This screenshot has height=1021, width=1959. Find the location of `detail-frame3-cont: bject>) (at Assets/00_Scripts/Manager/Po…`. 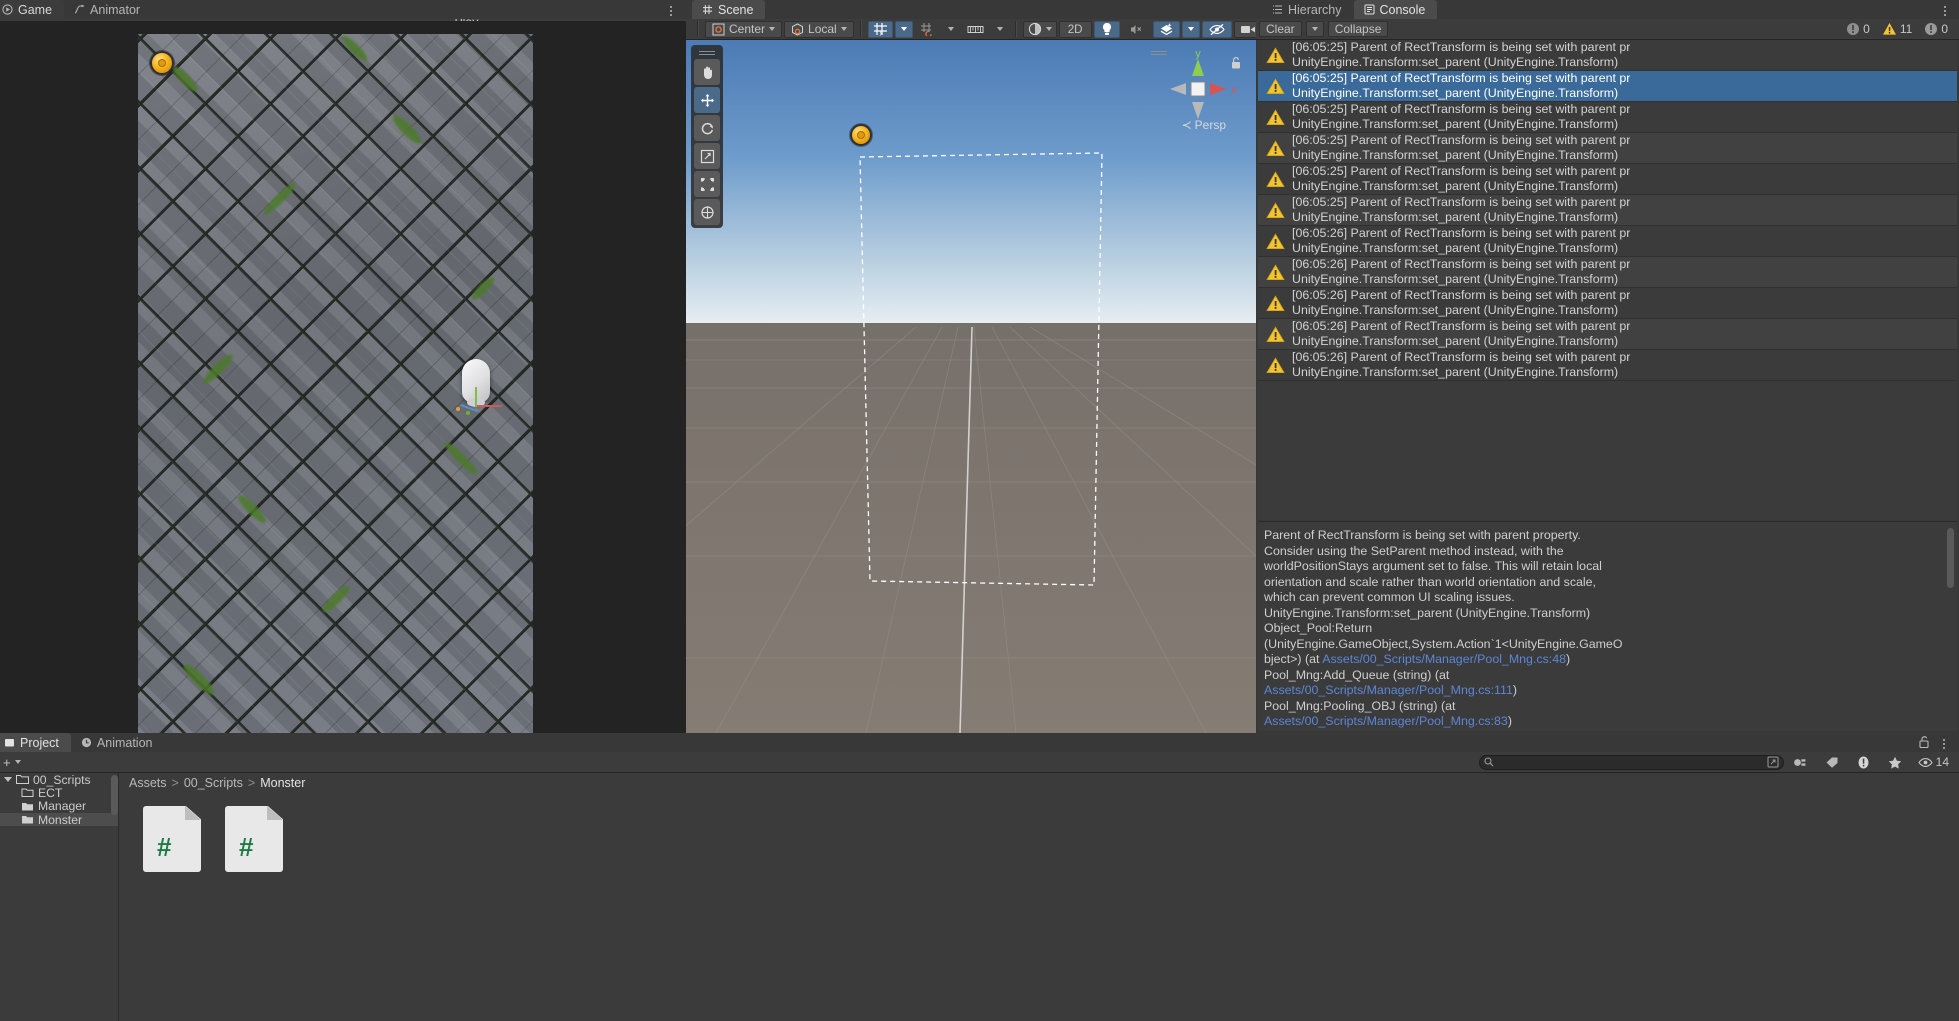

detail-frame3-cont: bject>) (at Assets/00_Scripts/Manager/Po… is located at coordinates (1417, 659).